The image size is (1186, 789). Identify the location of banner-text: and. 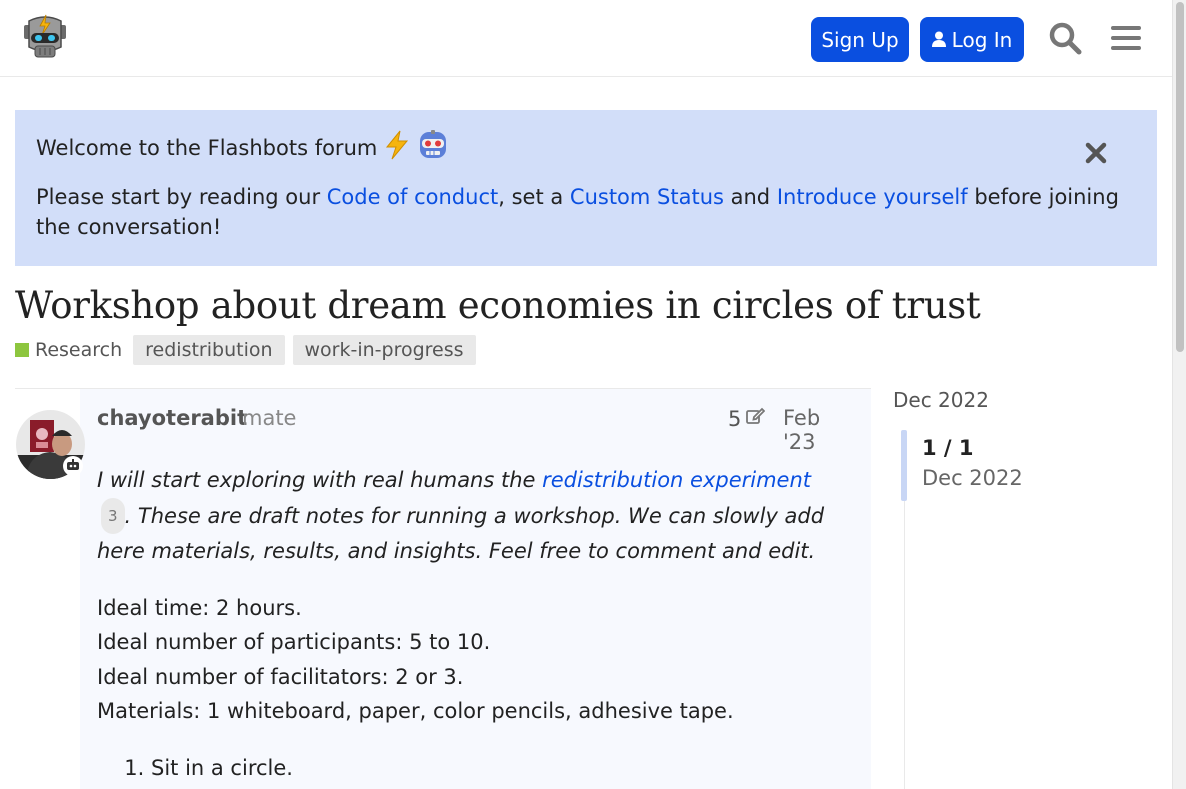
(750, 197).